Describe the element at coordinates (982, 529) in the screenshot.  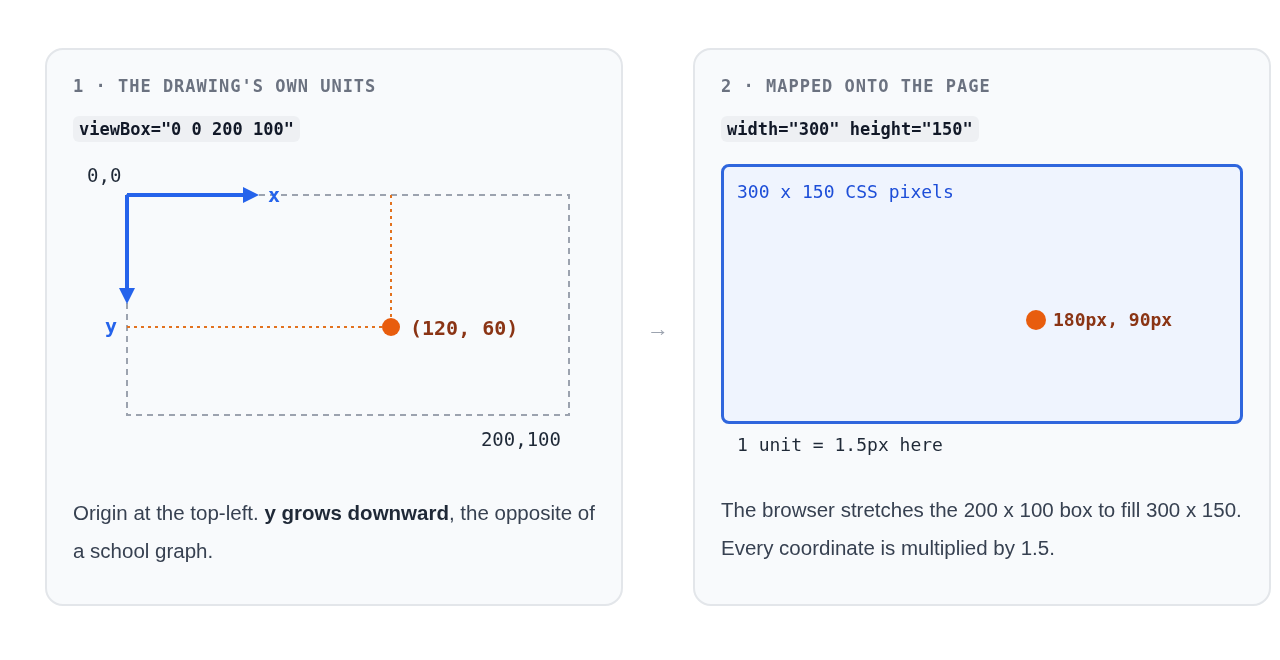
I see `panel-description: The browser stretches the 200 x 100 box to fill 300 x 150. Every coordinate is multiplied by 1.5.` at that location.